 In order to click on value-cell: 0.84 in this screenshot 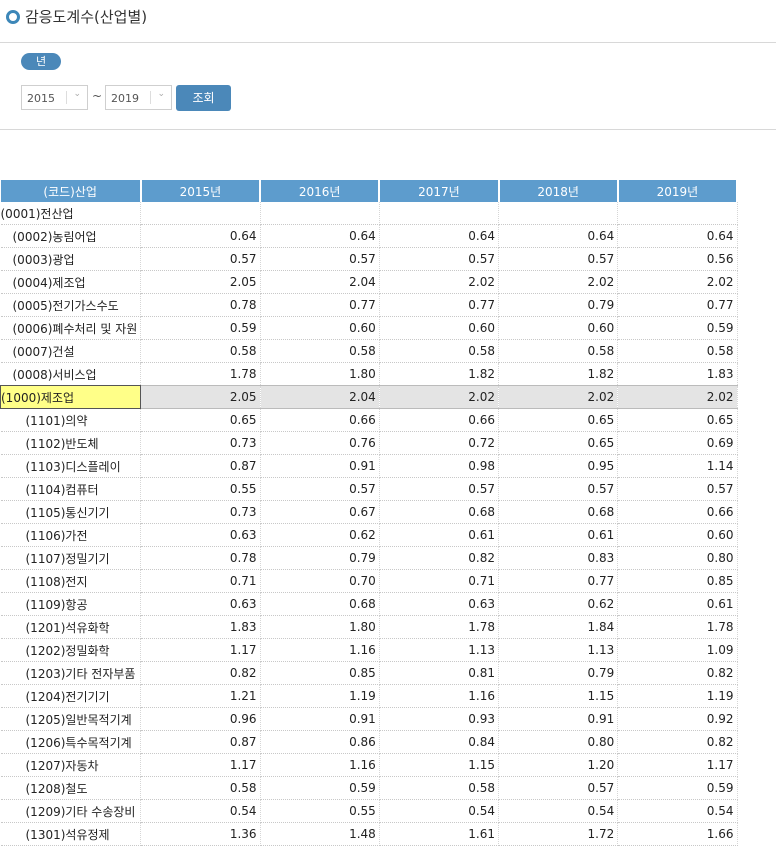, I will do `click(439, 742)`.